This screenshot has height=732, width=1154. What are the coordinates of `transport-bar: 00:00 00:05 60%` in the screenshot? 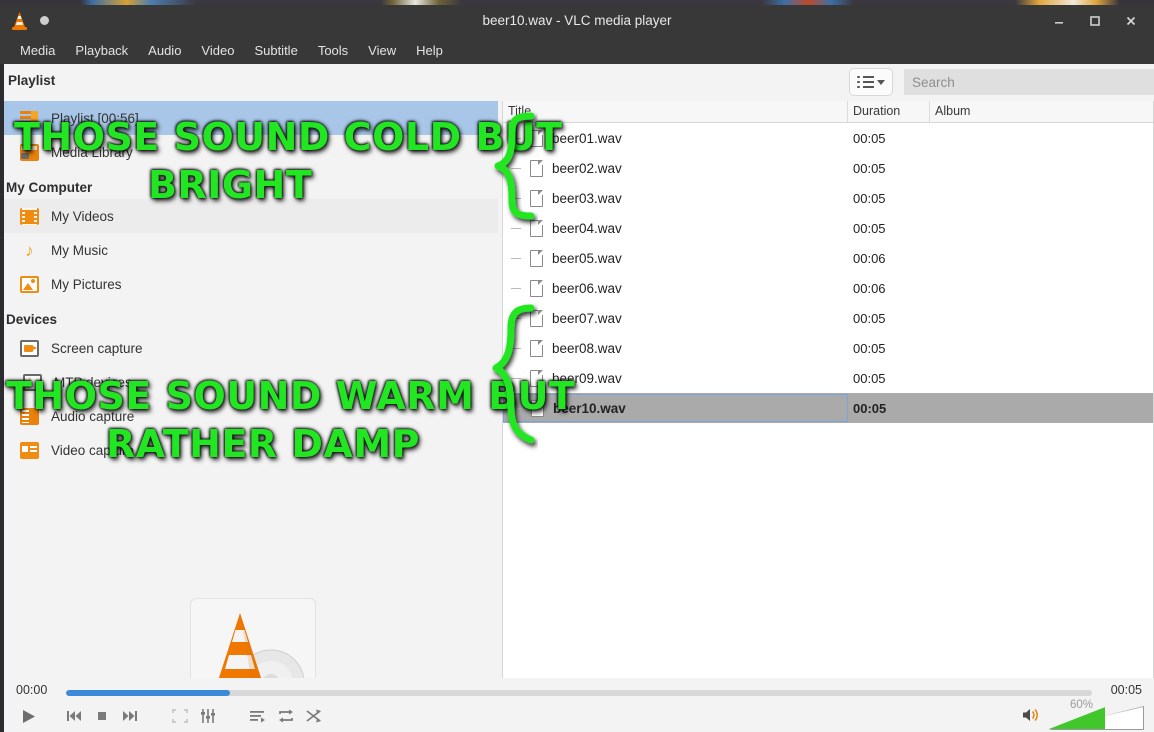 It's located at (577, 705).